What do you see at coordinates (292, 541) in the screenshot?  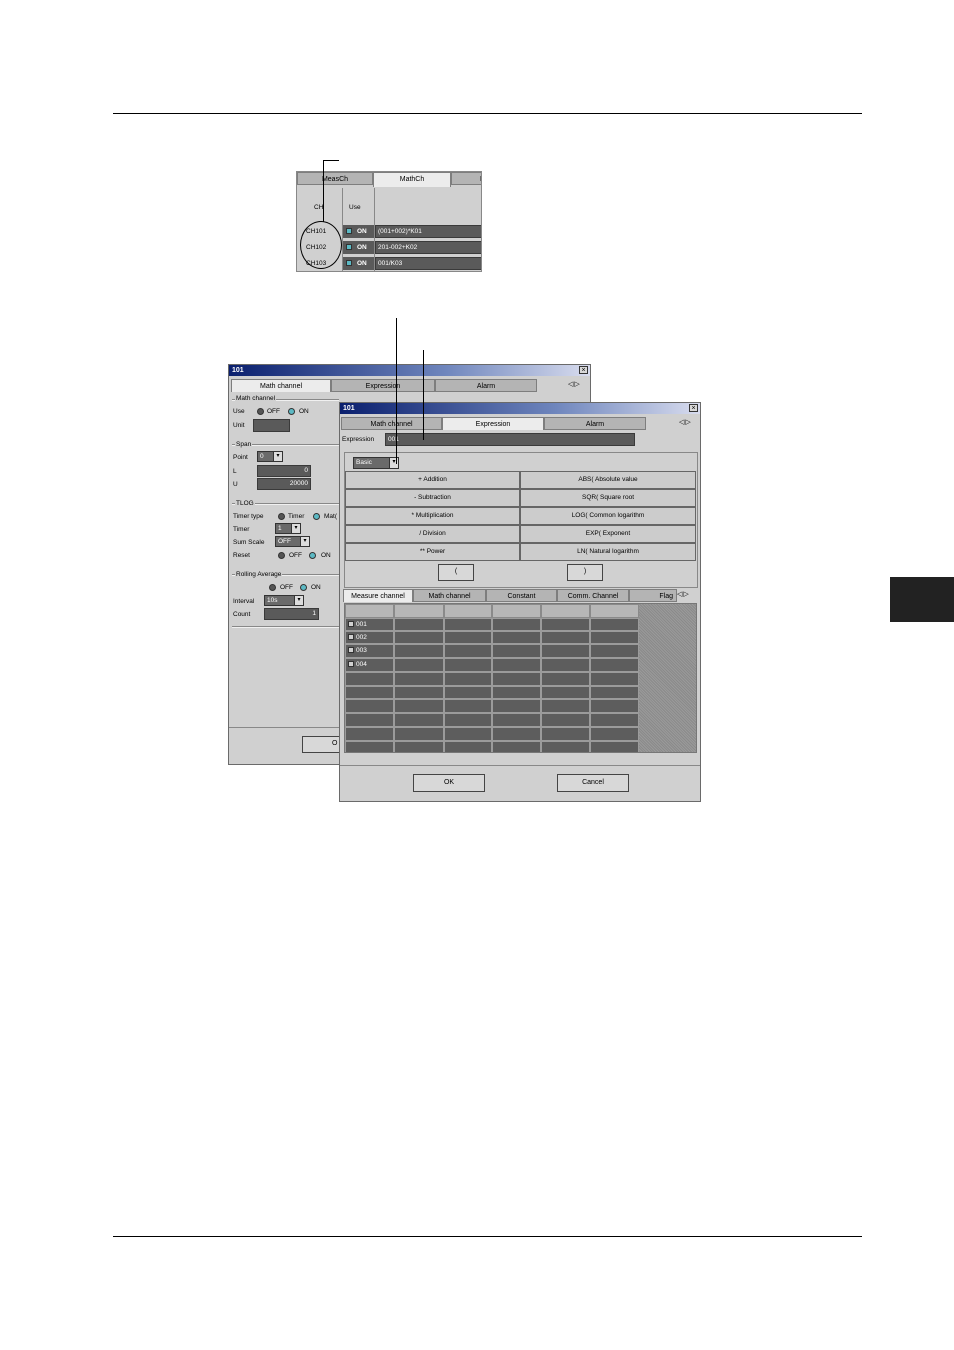 I see `sum-scale-select: OFF ▾` at bounding box center [292, 541].